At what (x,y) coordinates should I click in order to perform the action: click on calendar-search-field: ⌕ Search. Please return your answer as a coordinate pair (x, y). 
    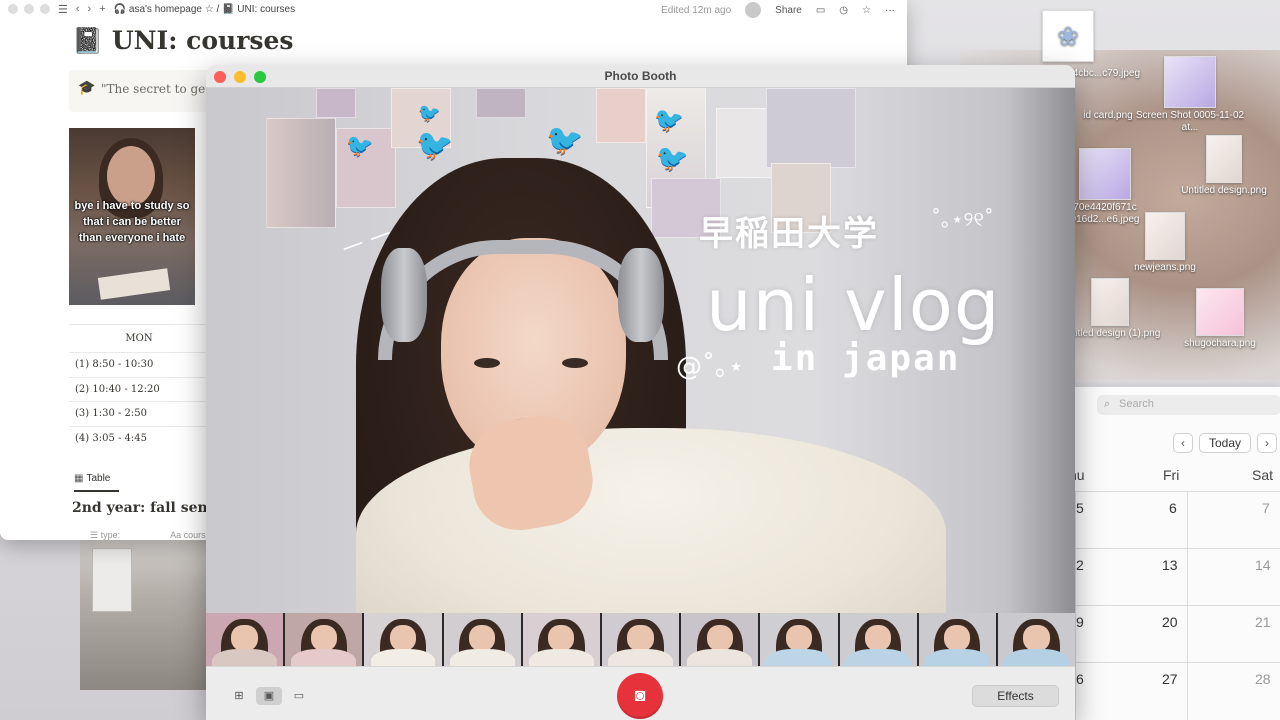
    Looking at the image, I should click on (1188, 405).